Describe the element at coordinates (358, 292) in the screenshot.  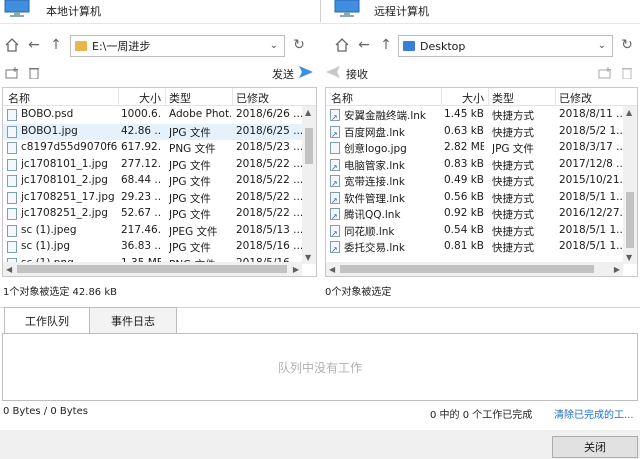
I see `remote-status: 0个对象被选定` at that location.